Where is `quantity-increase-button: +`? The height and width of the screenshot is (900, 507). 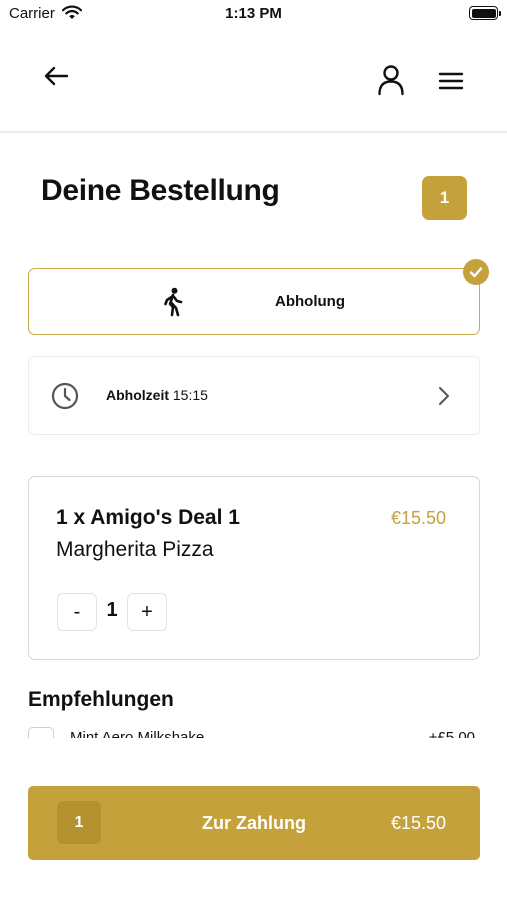
quantity-increase-button: + is located at coordinates (147, 612).